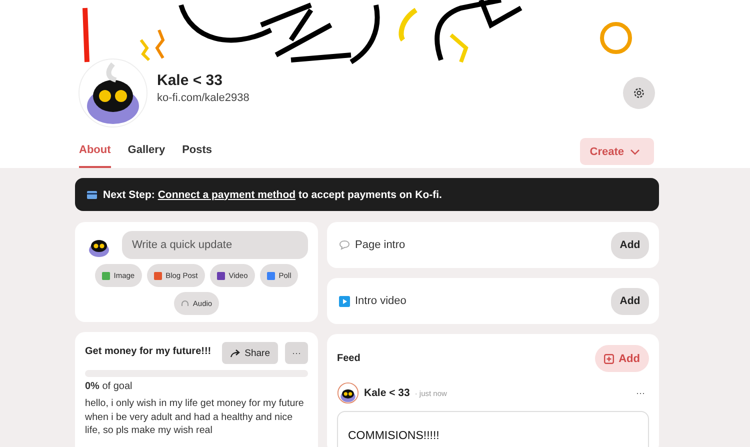 The width and height of the screenshot is (750, 447). I want to click on notice-text: Next Step: Connect a payment method to accept payments on Ko-fi., so click(272, 194).